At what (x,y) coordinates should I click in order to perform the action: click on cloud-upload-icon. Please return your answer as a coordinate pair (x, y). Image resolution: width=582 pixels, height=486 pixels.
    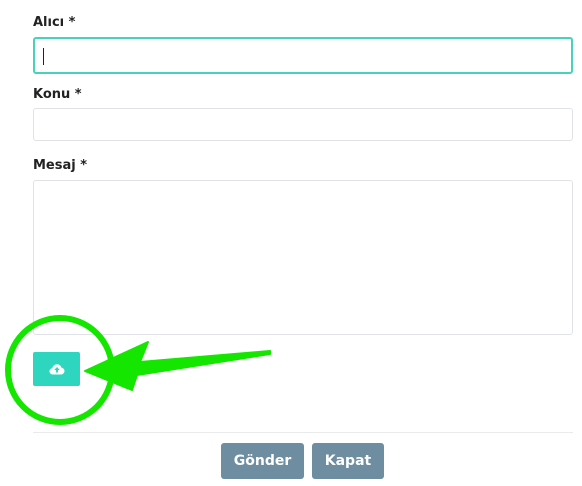
    Looking at the image, I should click on (56, 369).